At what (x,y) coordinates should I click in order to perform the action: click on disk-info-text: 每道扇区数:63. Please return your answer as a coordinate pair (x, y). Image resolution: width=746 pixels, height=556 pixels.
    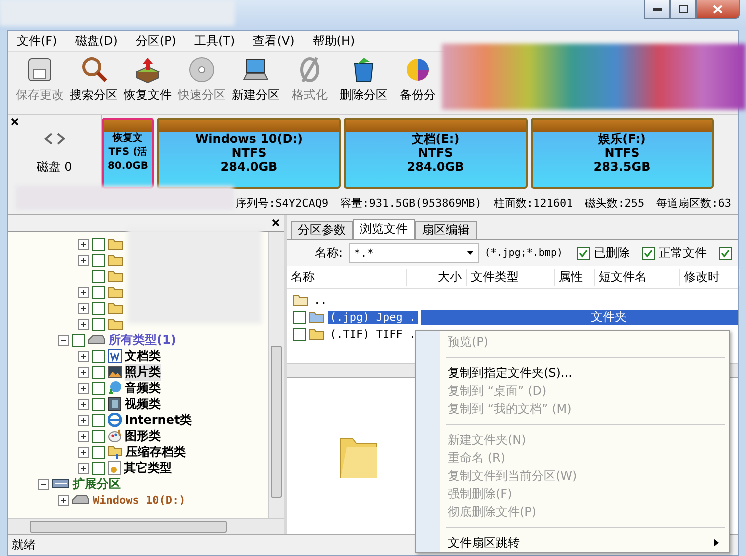
    Looking at the image, I should click on (694, 203).